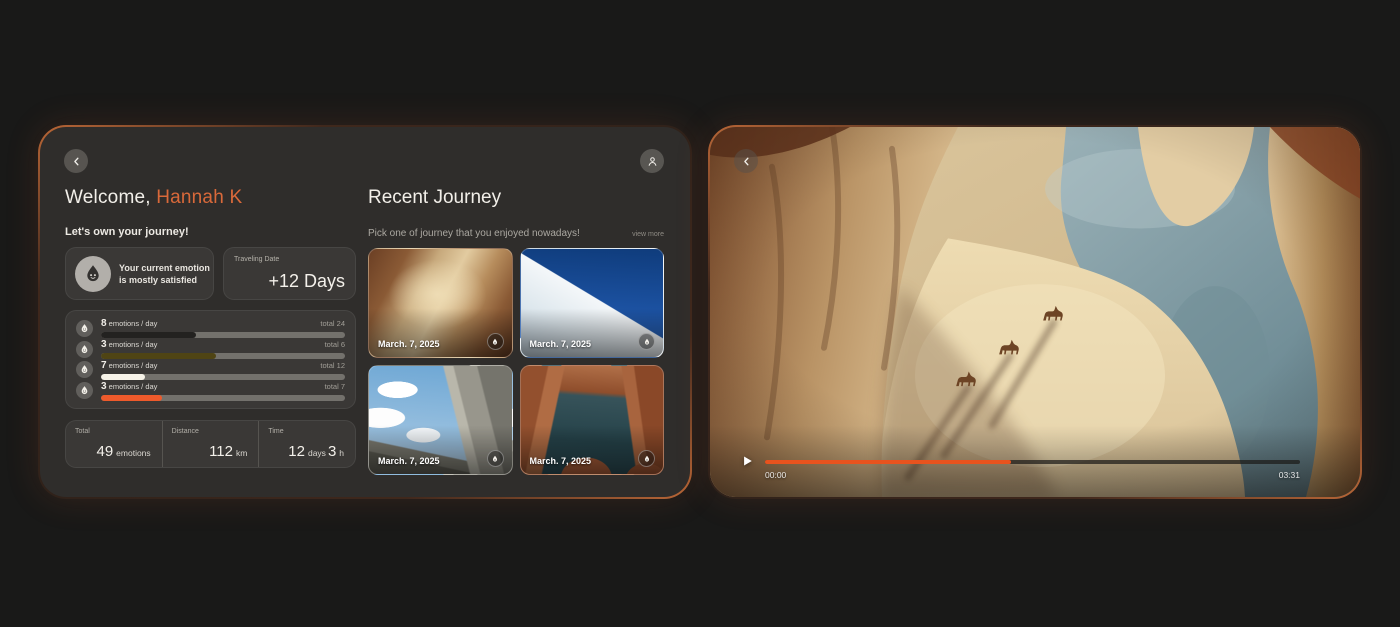 The image size is (1400, 627). Describe the element at coordinates (306, 281) in the screenshot. I see `traveling-date-value: +12 Days` at that location.